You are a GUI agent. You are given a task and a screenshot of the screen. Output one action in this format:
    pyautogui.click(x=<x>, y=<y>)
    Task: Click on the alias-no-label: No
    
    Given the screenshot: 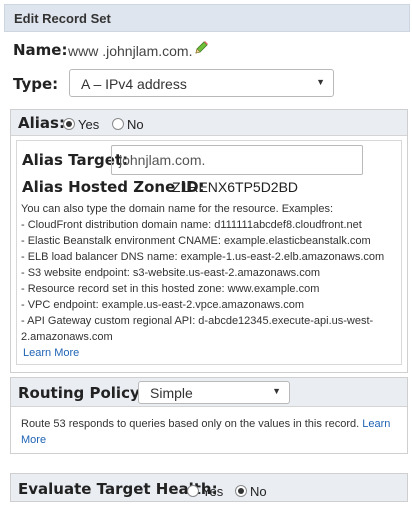 What is the action you would take?
    pyautogui.click(x=135, y=124)
    